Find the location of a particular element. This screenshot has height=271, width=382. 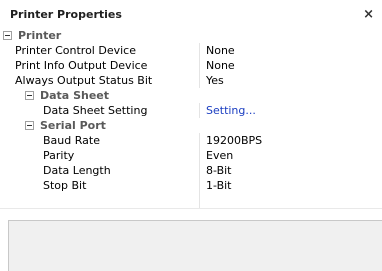

property-row-printer-control-device: Printer Control Device None is located at coordinates (191, 50).